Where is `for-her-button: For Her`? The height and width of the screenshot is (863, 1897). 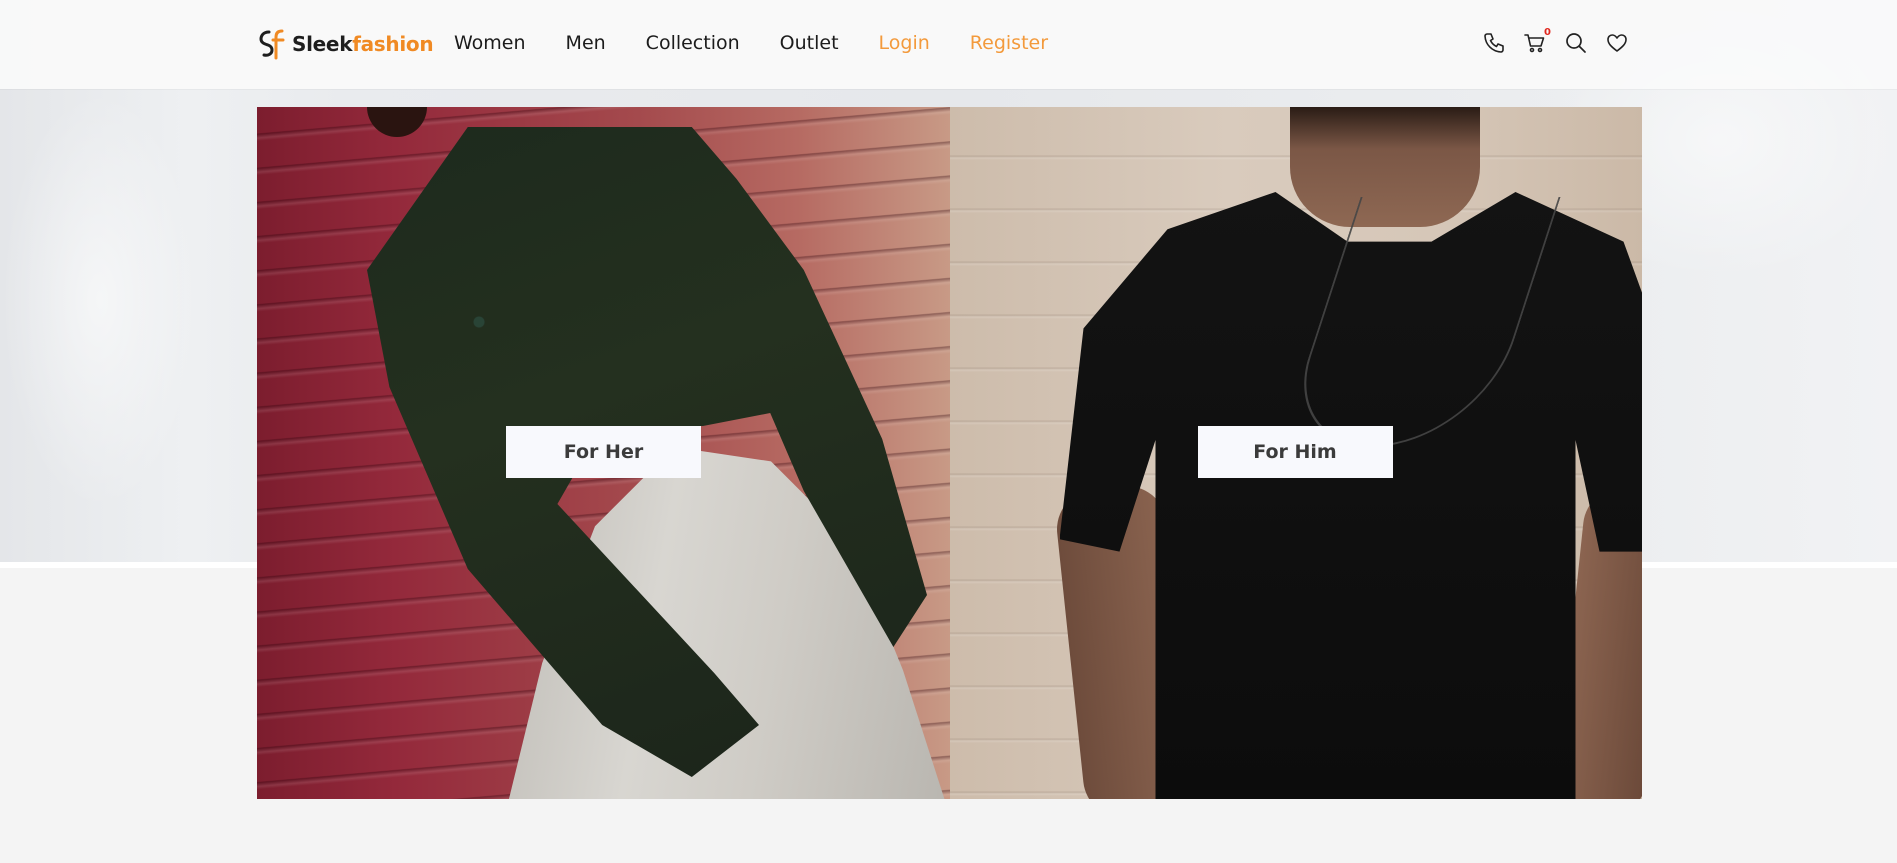 for-her-button: For Her is located at coordinates (603, 452).